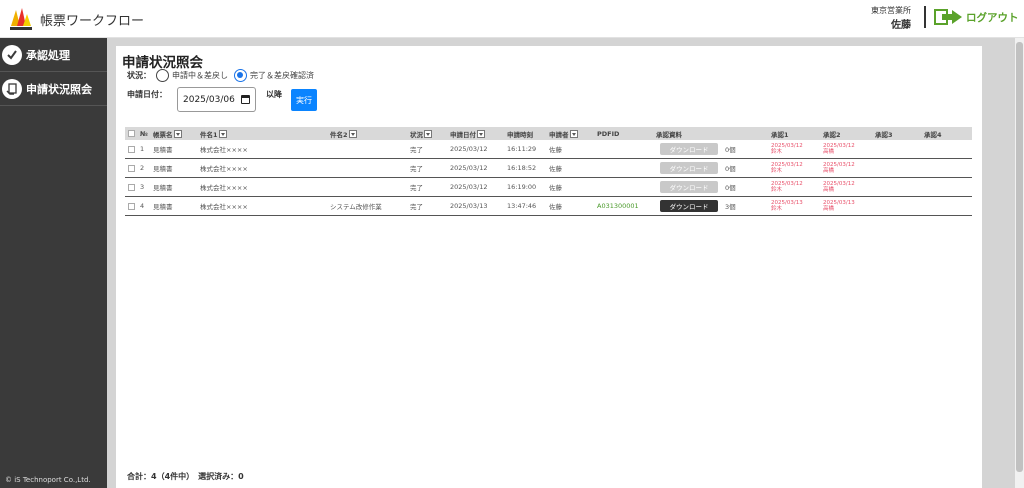 This screenshot has width=1024, height=488. I want to click on cell-approval2: 2025/03/13 高橋, so click(839, 206).